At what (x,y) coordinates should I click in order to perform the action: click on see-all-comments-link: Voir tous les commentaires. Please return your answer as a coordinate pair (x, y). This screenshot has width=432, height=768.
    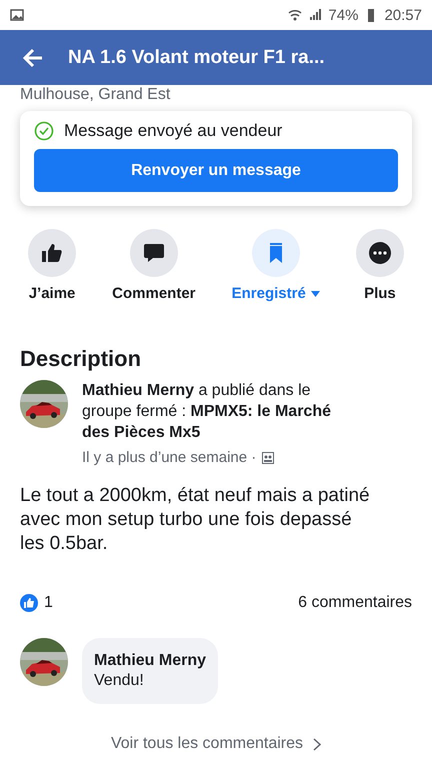
    Looking at the image, I should click on (216, 744).